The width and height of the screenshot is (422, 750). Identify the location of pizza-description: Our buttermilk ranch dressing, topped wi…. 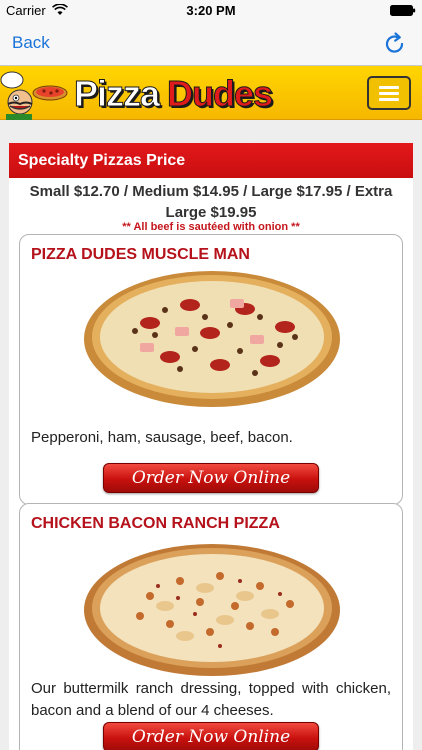
(211, 699).